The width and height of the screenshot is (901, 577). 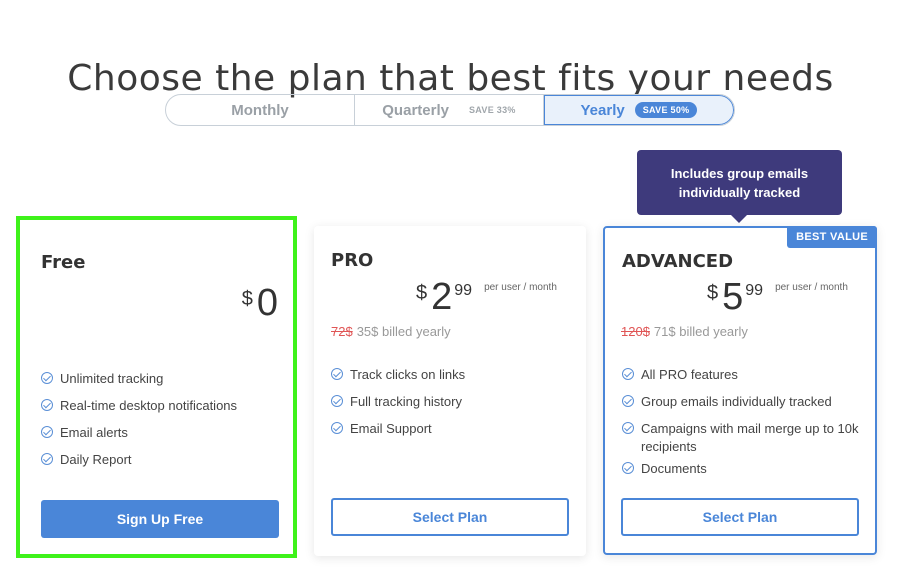 I want to click on plan-price: $ 2 99 per user / month, so click(x=486, y=297).